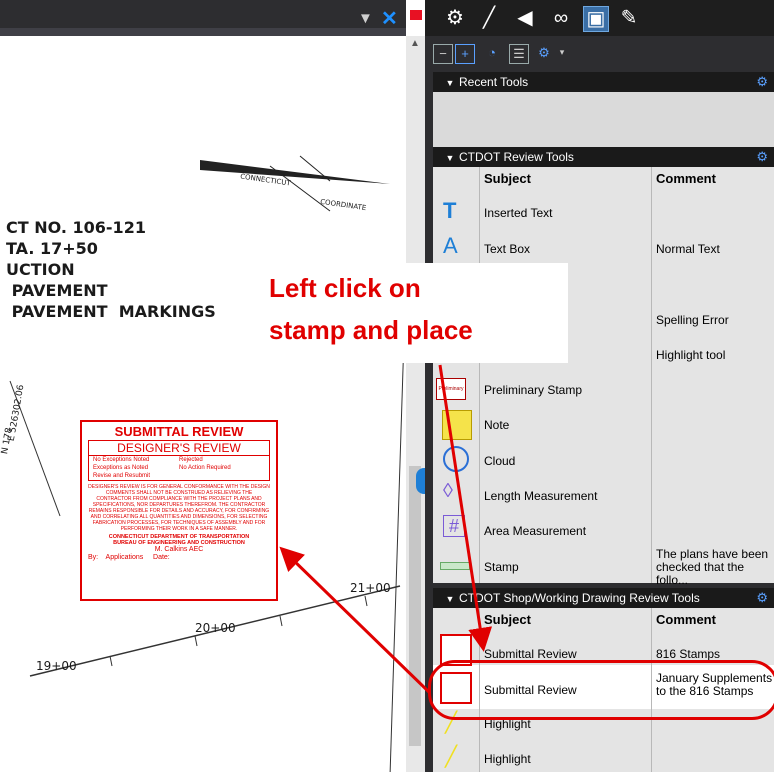 This screenshot has width=774, height=772. I want to click on tool-subject: Inserted Text, so click(518, 213).